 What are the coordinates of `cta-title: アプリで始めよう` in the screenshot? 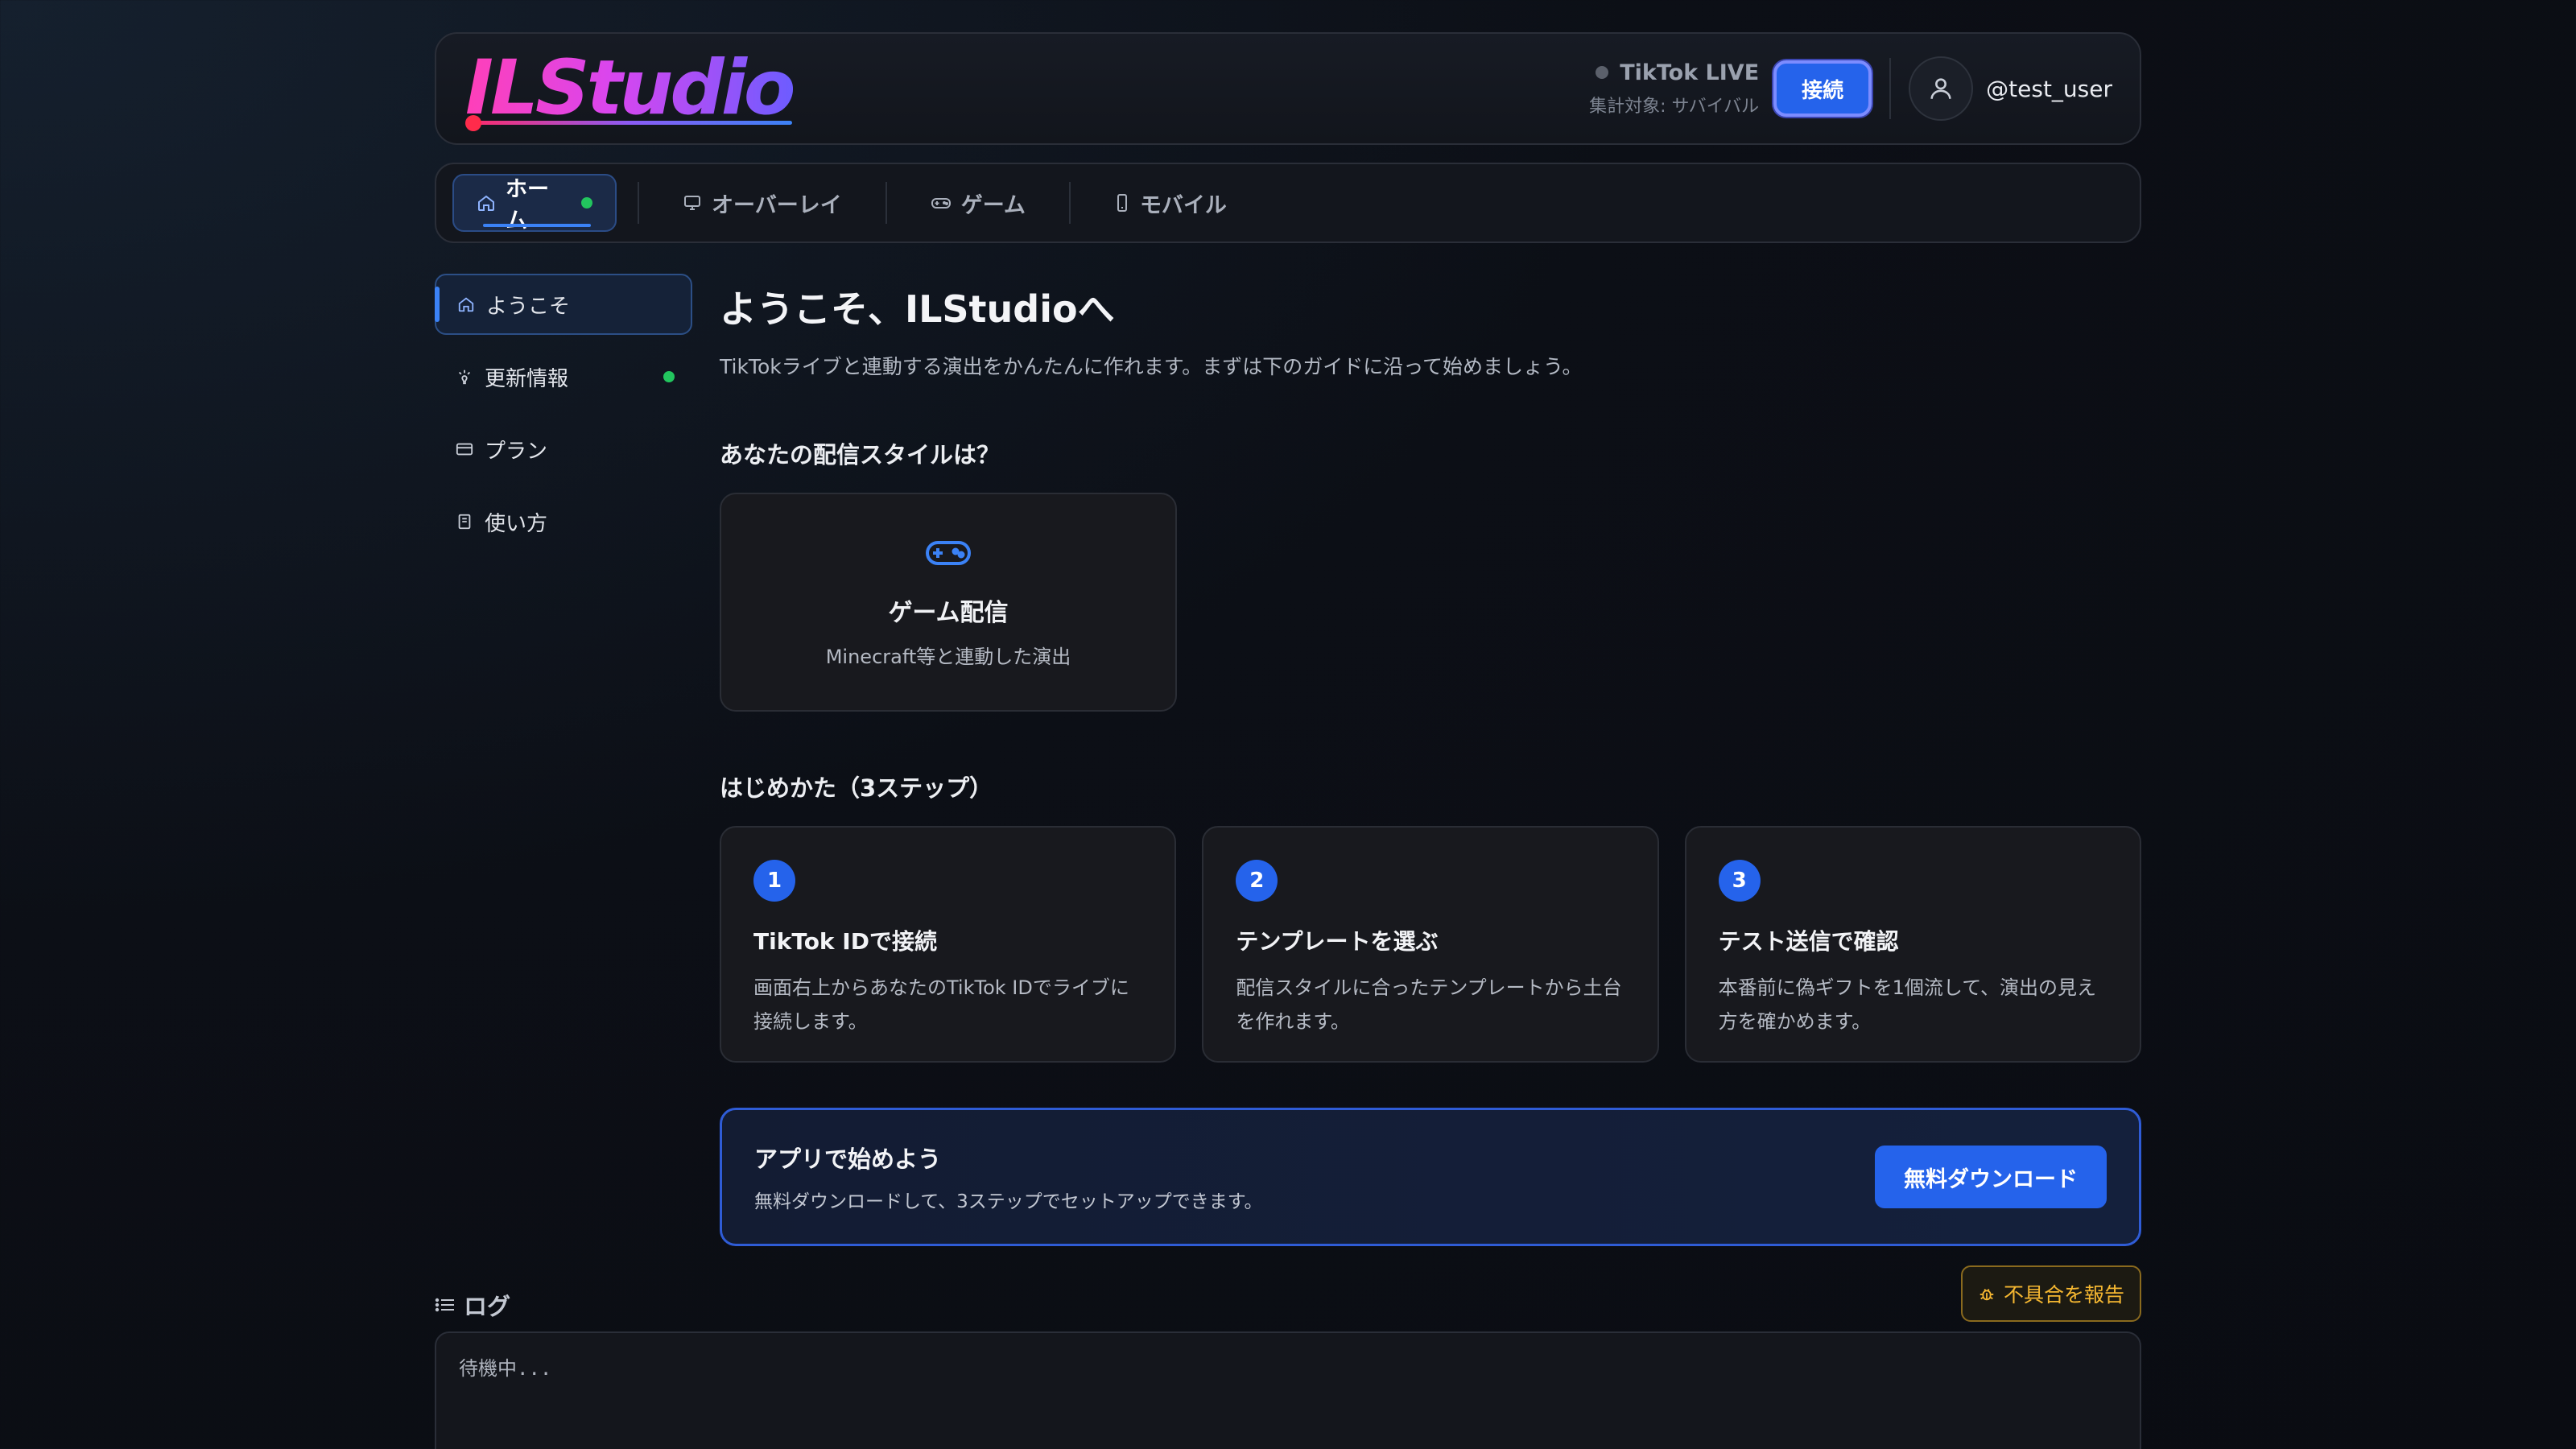 It's located at (848, 1159).